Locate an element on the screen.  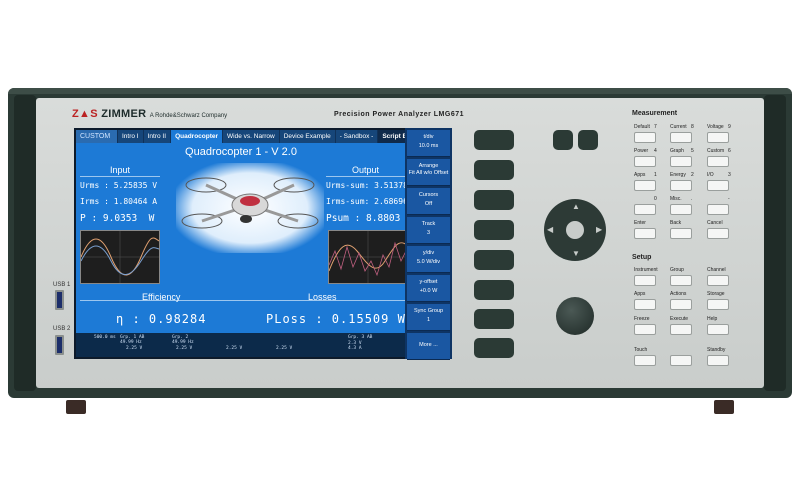
softkey-yoffset: y-offset +0.0 W is located at coordinates (428, 288).